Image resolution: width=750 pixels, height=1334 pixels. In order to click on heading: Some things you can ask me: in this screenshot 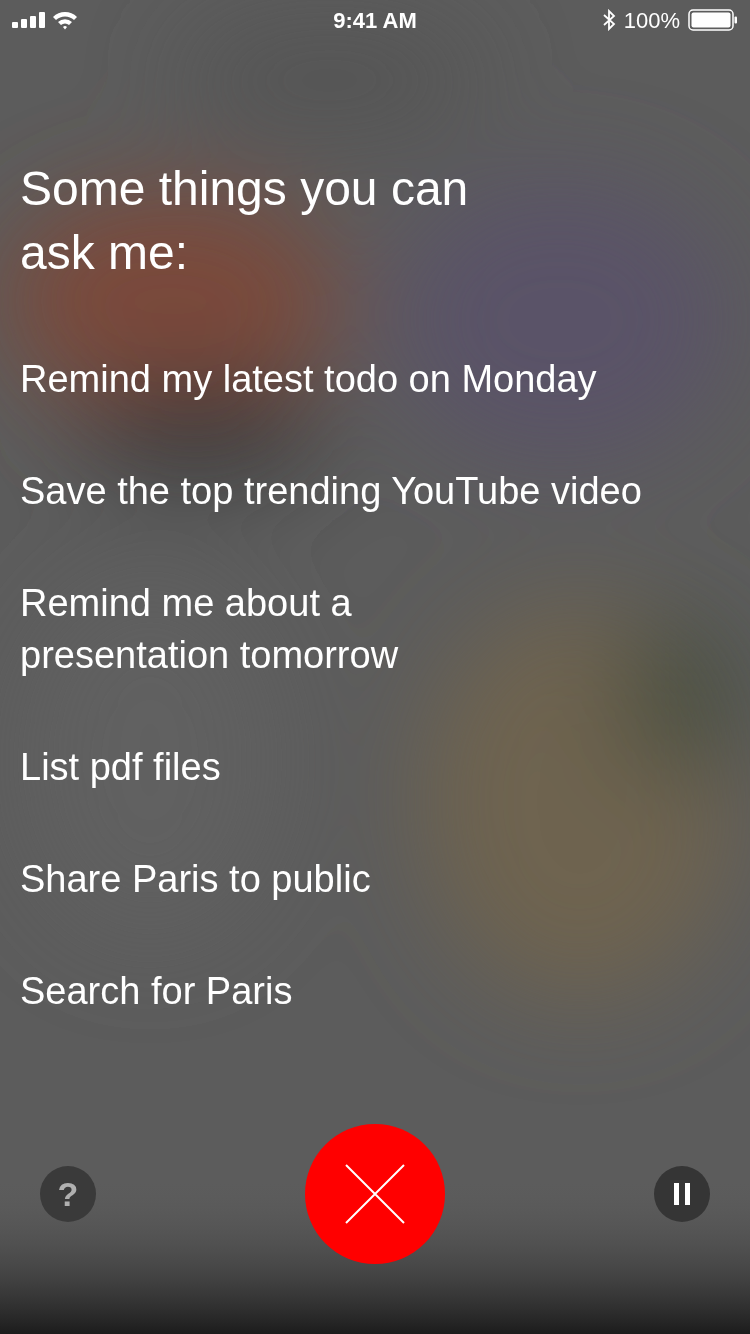, I will do `click(245, 221)`.